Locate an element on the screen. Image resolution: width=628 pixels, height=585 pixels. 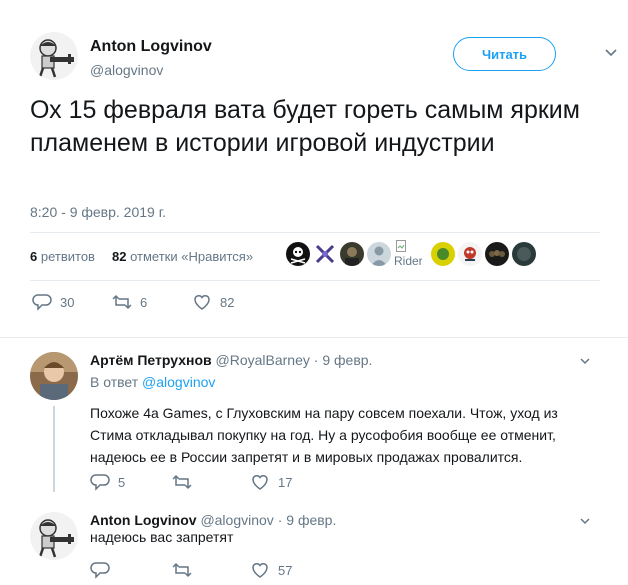
pirate-skull-icon is located at coordinates (298, 254).